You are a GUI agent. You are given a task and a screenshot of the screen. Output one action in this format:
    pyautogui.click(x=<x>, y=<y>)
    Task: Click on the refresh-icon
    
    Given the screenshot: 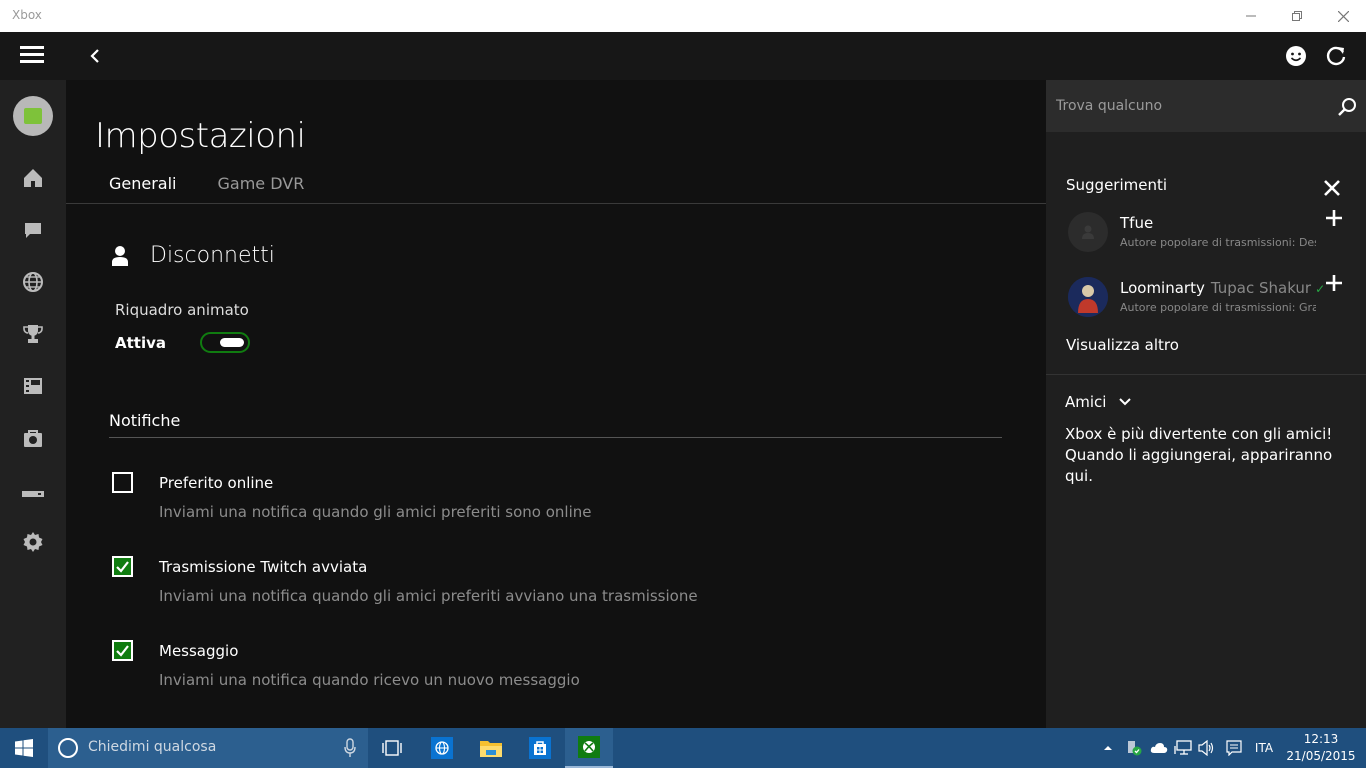 What is the action you would take?
    pyautogui.click(x=1336, y=56)
    